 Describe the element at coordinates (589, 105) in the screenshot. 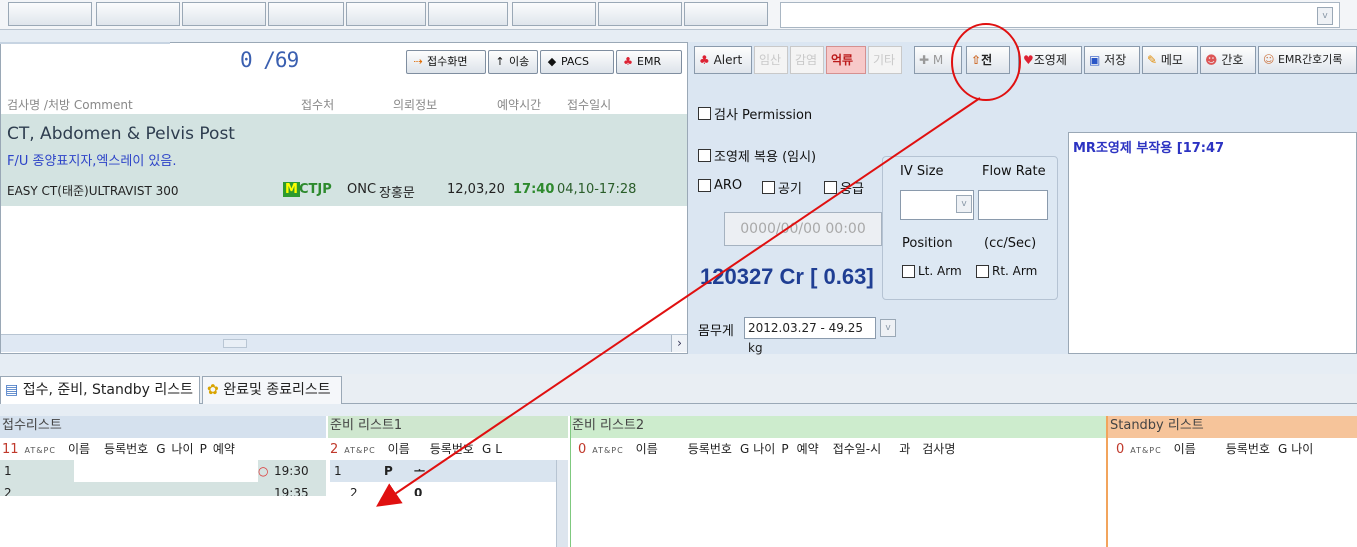

I see `column-header: 접수일시` at that location.